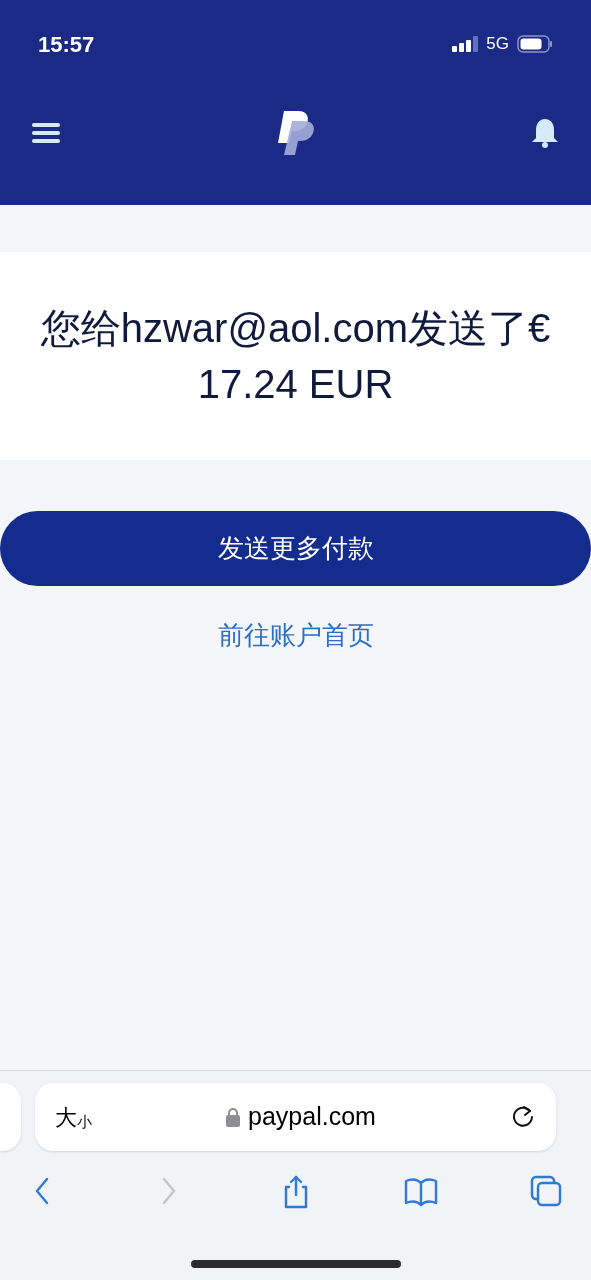 The image size is (591, 1280). I want to click on confirmation-heading: 您给hzwar@aol.com发送了€ 17.24 EUR, so click(295, 356).